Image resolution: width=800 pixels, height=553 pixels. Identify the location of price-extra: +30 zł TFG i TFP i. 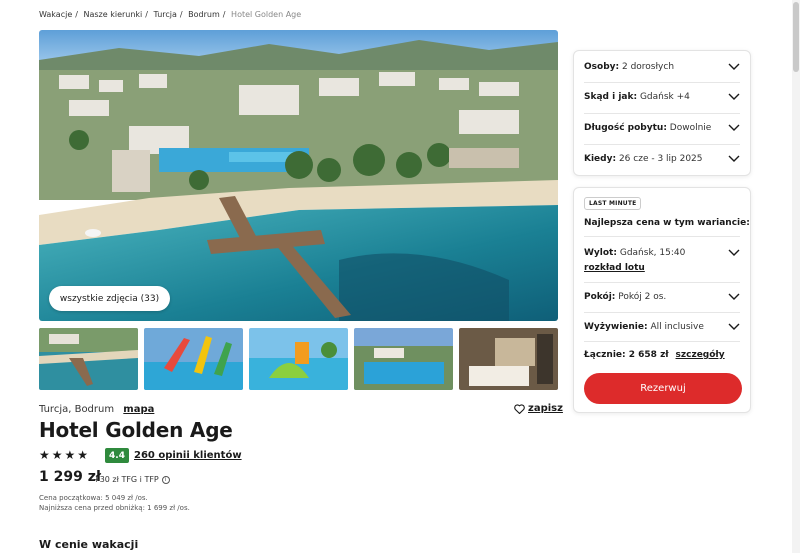
(131, 479).